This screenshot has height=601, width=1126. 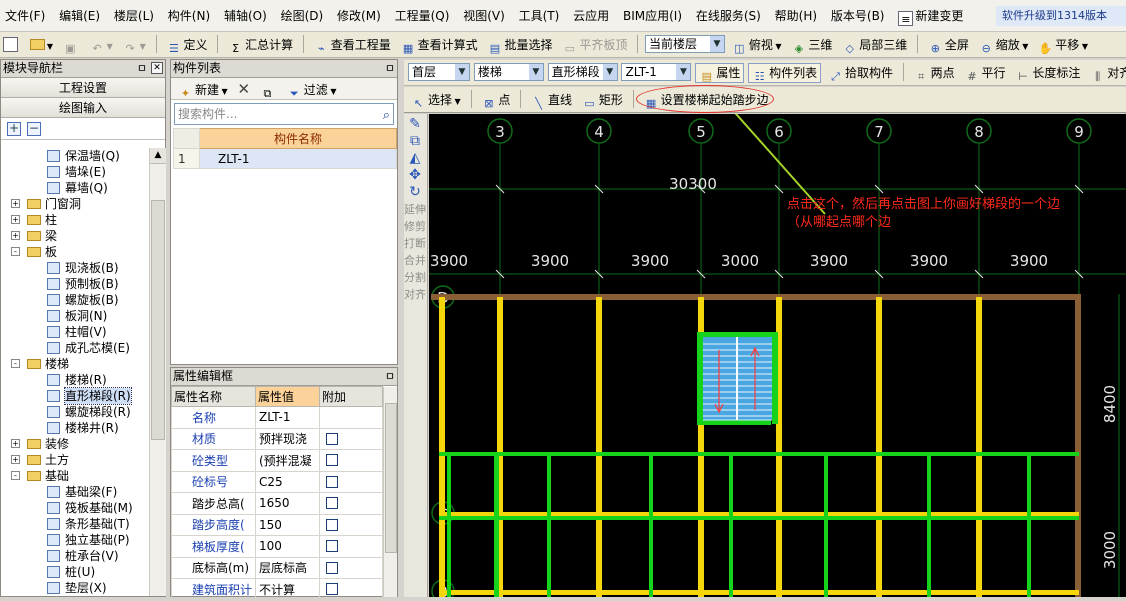 I want to click on menu-version: 版本号(B), so click(x=858, y=15).